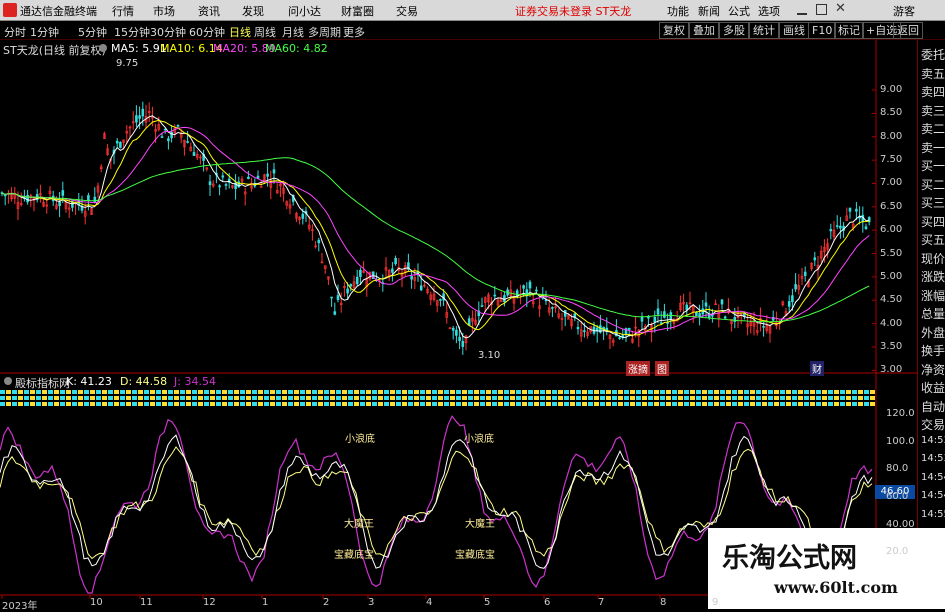  Describe the element at coordinates (933, 424) in the screenshot. I see `order-book-item: 交易` at that location.